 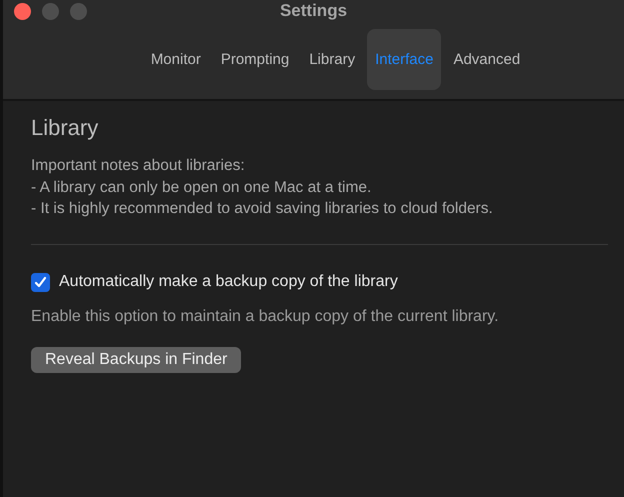 What do you see at coordinates (136, 359) in the screenshot?
I see `reveal-backups-button: Reveal Backups in Finder` at bounding box center [136, 359].